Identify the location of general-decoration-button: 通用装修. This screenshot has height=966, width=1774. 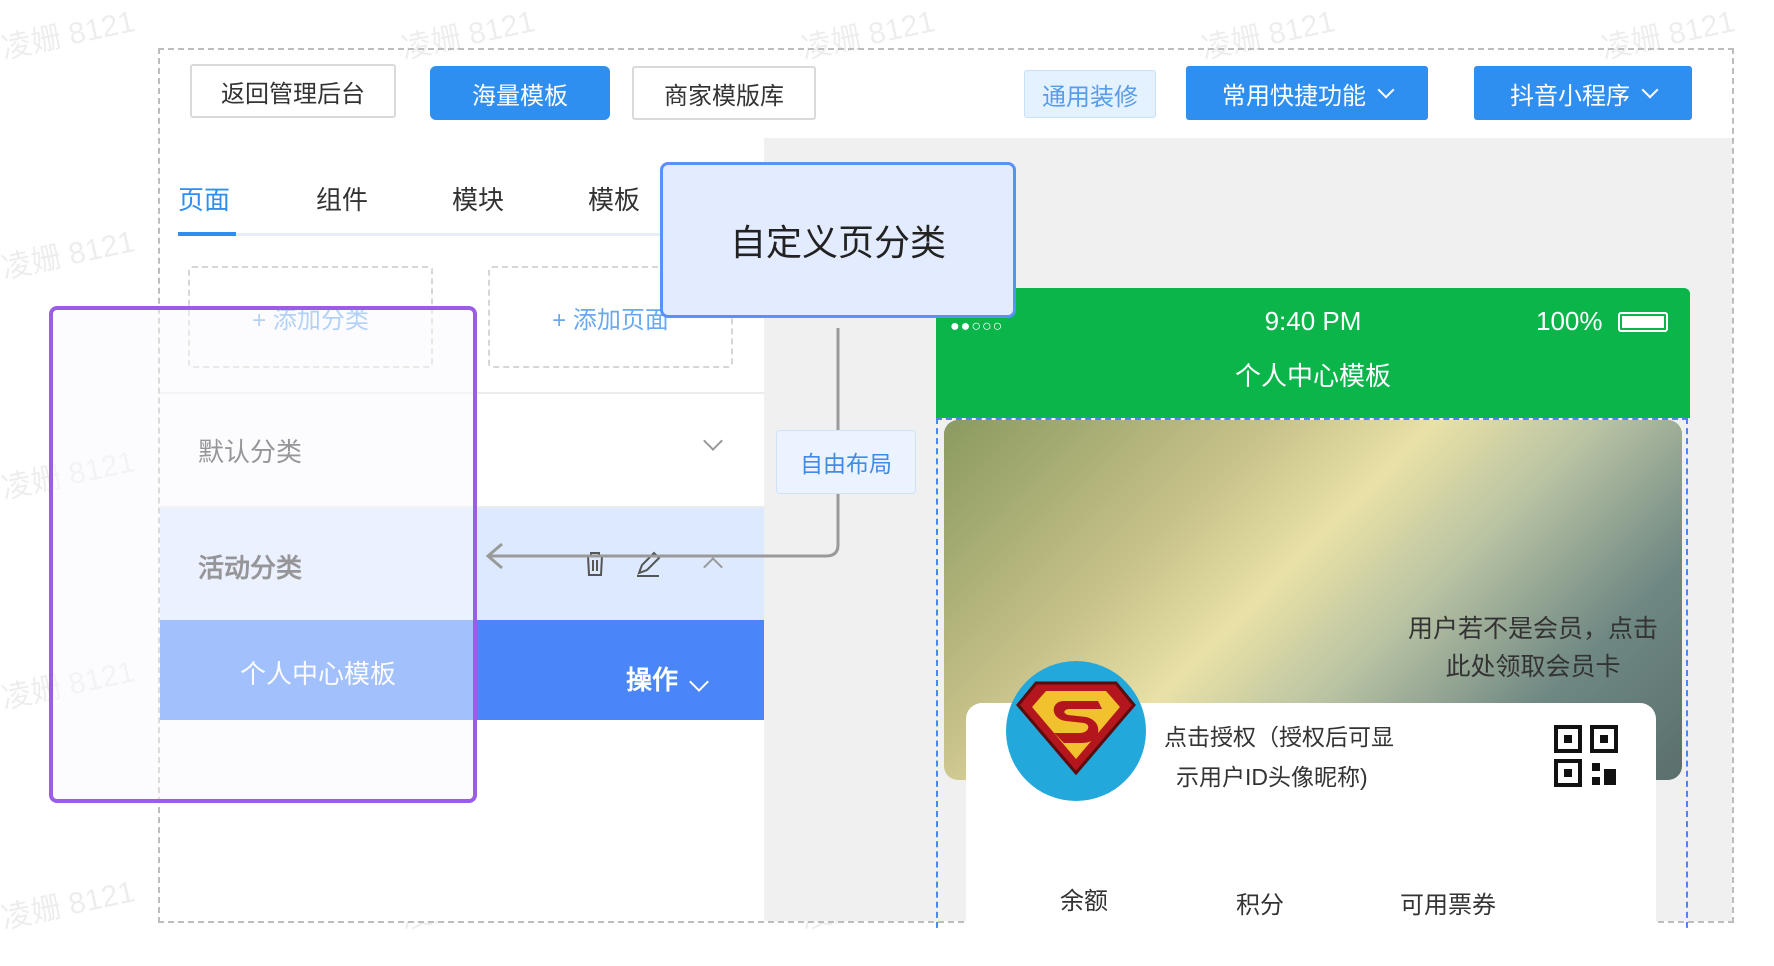
(1090, 94).